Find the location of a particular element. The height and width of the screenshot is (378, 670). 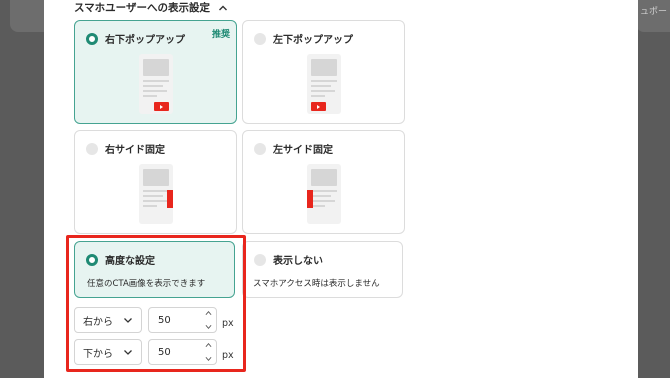

option-label: 左サイド固定 is located at coordinates (303, 150).